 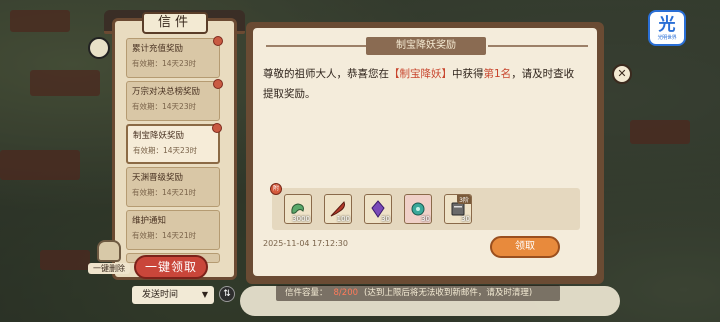 I want to click on mail-item-recharge-reward: 累计充值奖励 有效期：14天23时, so click(x=174, y=57).